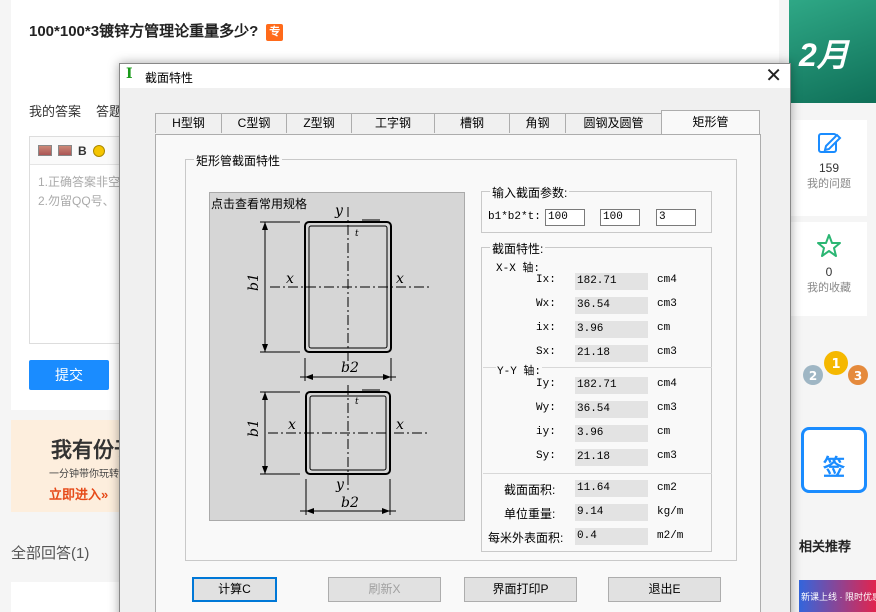 This screenshot has width=876, height=612. What do you see at coordinates (664, 432) in the screenshot?
I see `iy-radius-unit: cm` at bounding box center [664, 432].